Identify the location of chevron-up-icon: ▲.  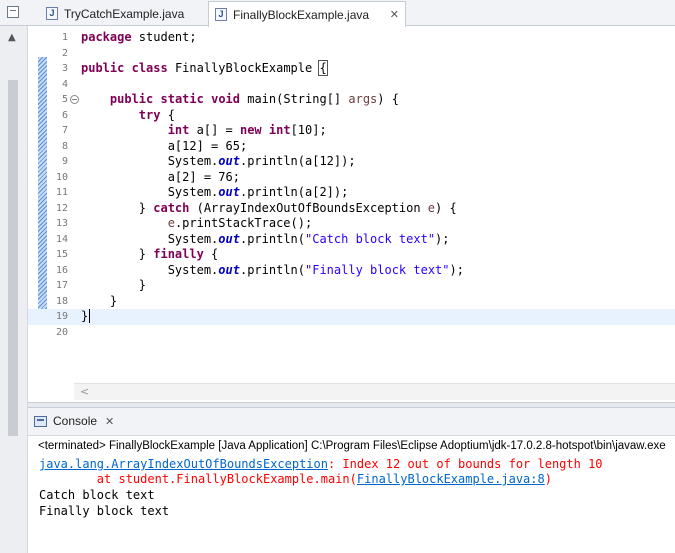
(12, 37).